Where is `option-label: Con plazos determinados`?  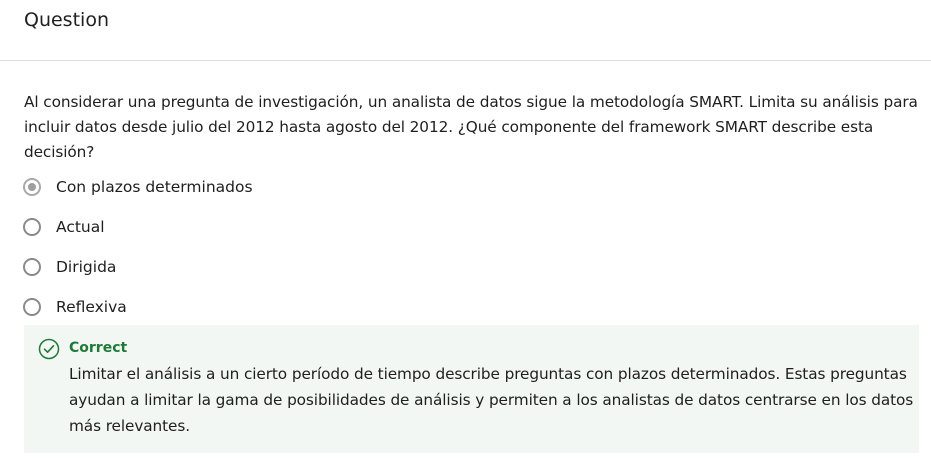 option-label: Con plazos determinados is located at coordinates (154, 187).